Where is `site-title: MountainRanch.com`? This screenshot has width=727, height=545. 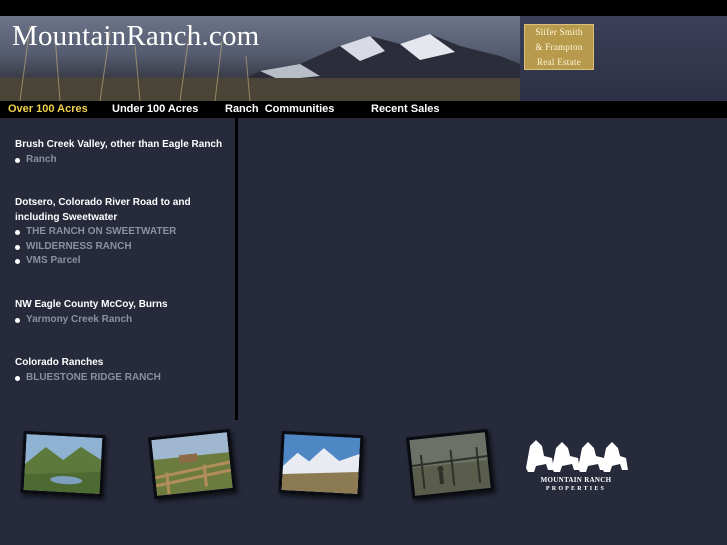
site-title: MountainRanch.com is located at coordinates (136, 36).